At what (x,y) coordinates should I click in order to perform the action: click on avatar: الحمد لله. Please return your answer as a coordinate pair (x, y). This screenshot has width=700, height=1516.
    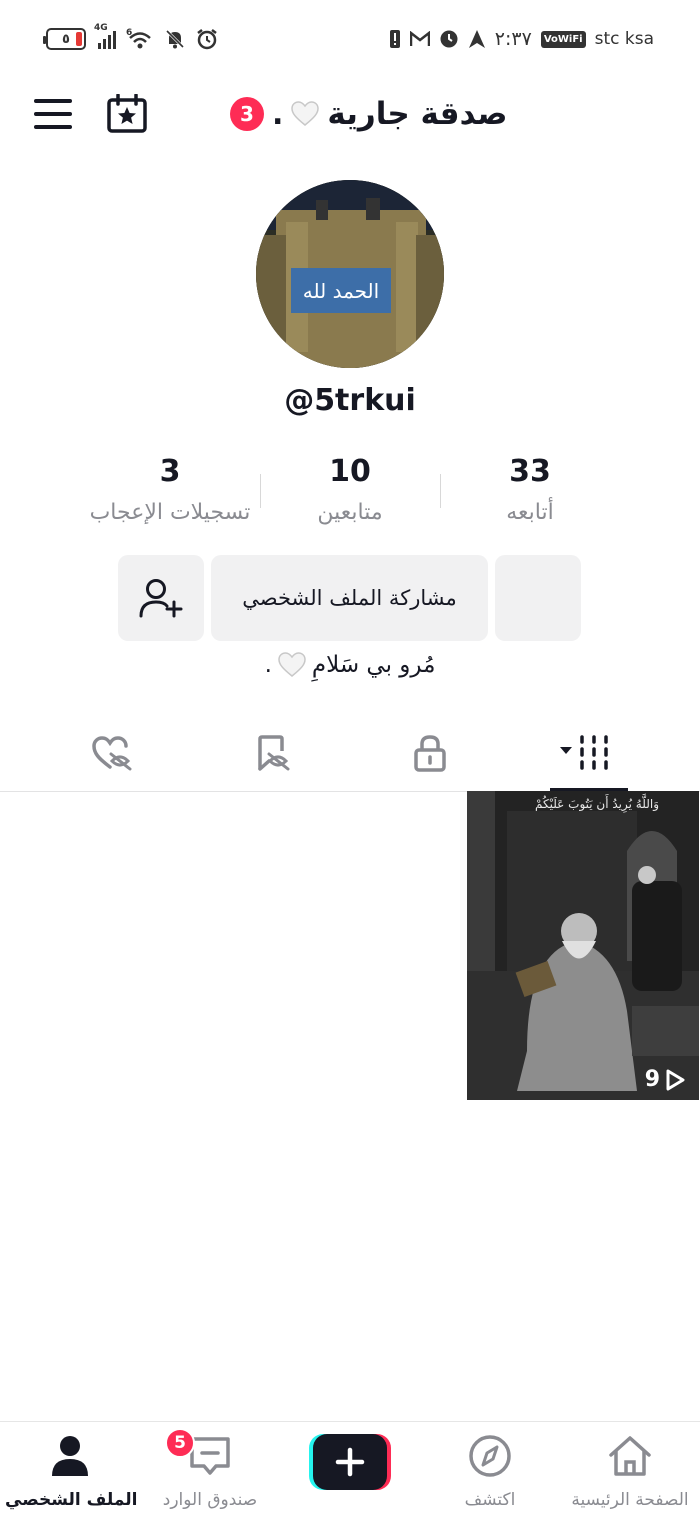
    Looking at the image, I should click on (350, 274).